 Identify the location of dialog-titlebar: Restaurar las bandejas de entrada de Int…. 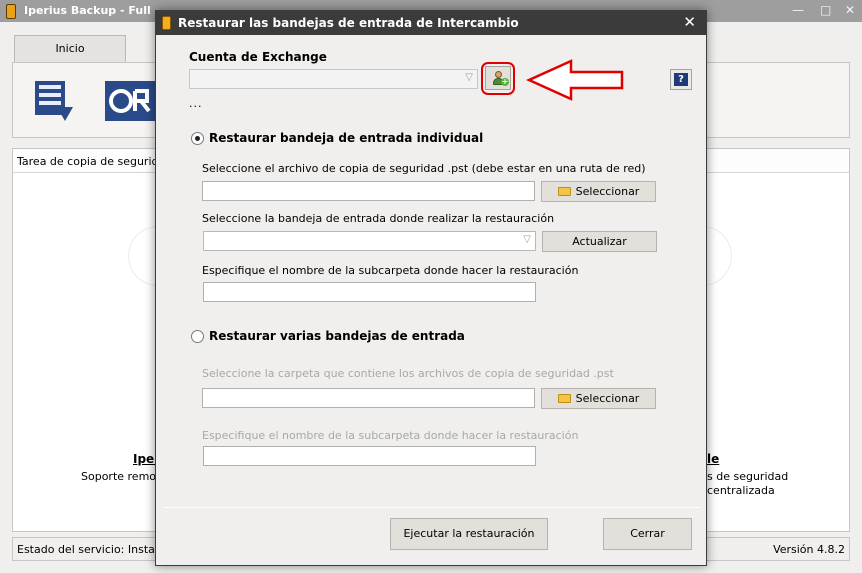
(431, 23).